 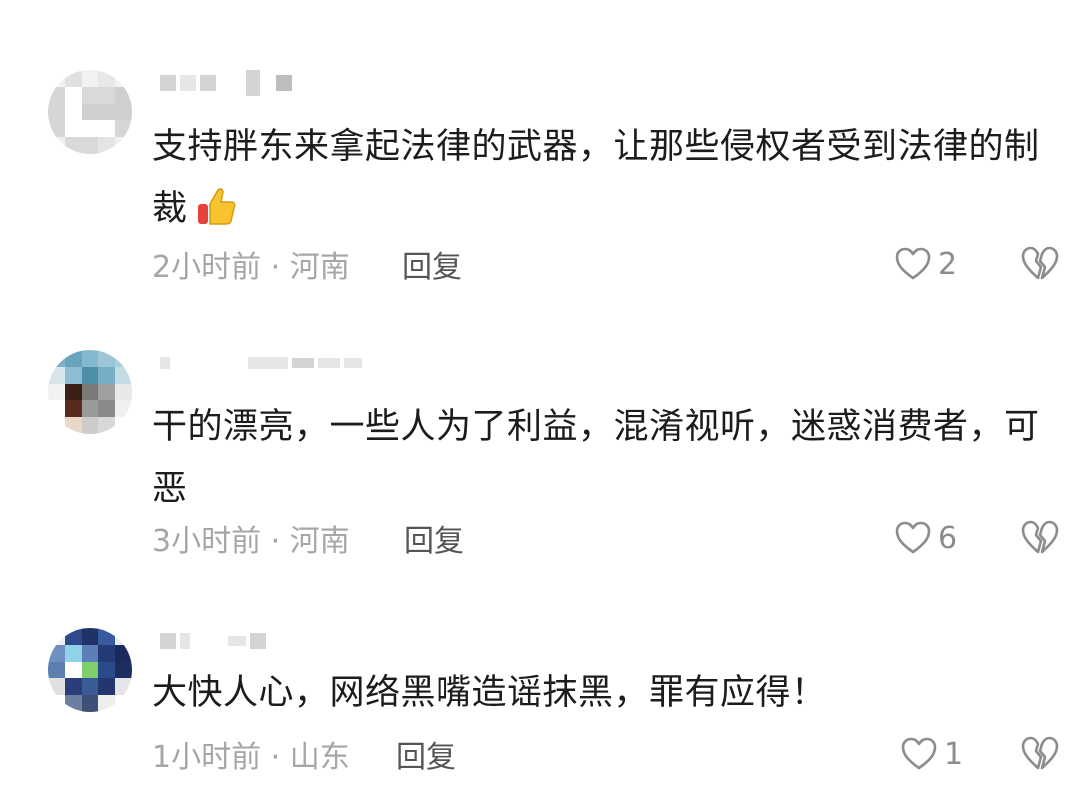 What do you see at coordinates (948, 264) in the screenshot?
I see `like-count: 2` at bounding box center [948, 264].